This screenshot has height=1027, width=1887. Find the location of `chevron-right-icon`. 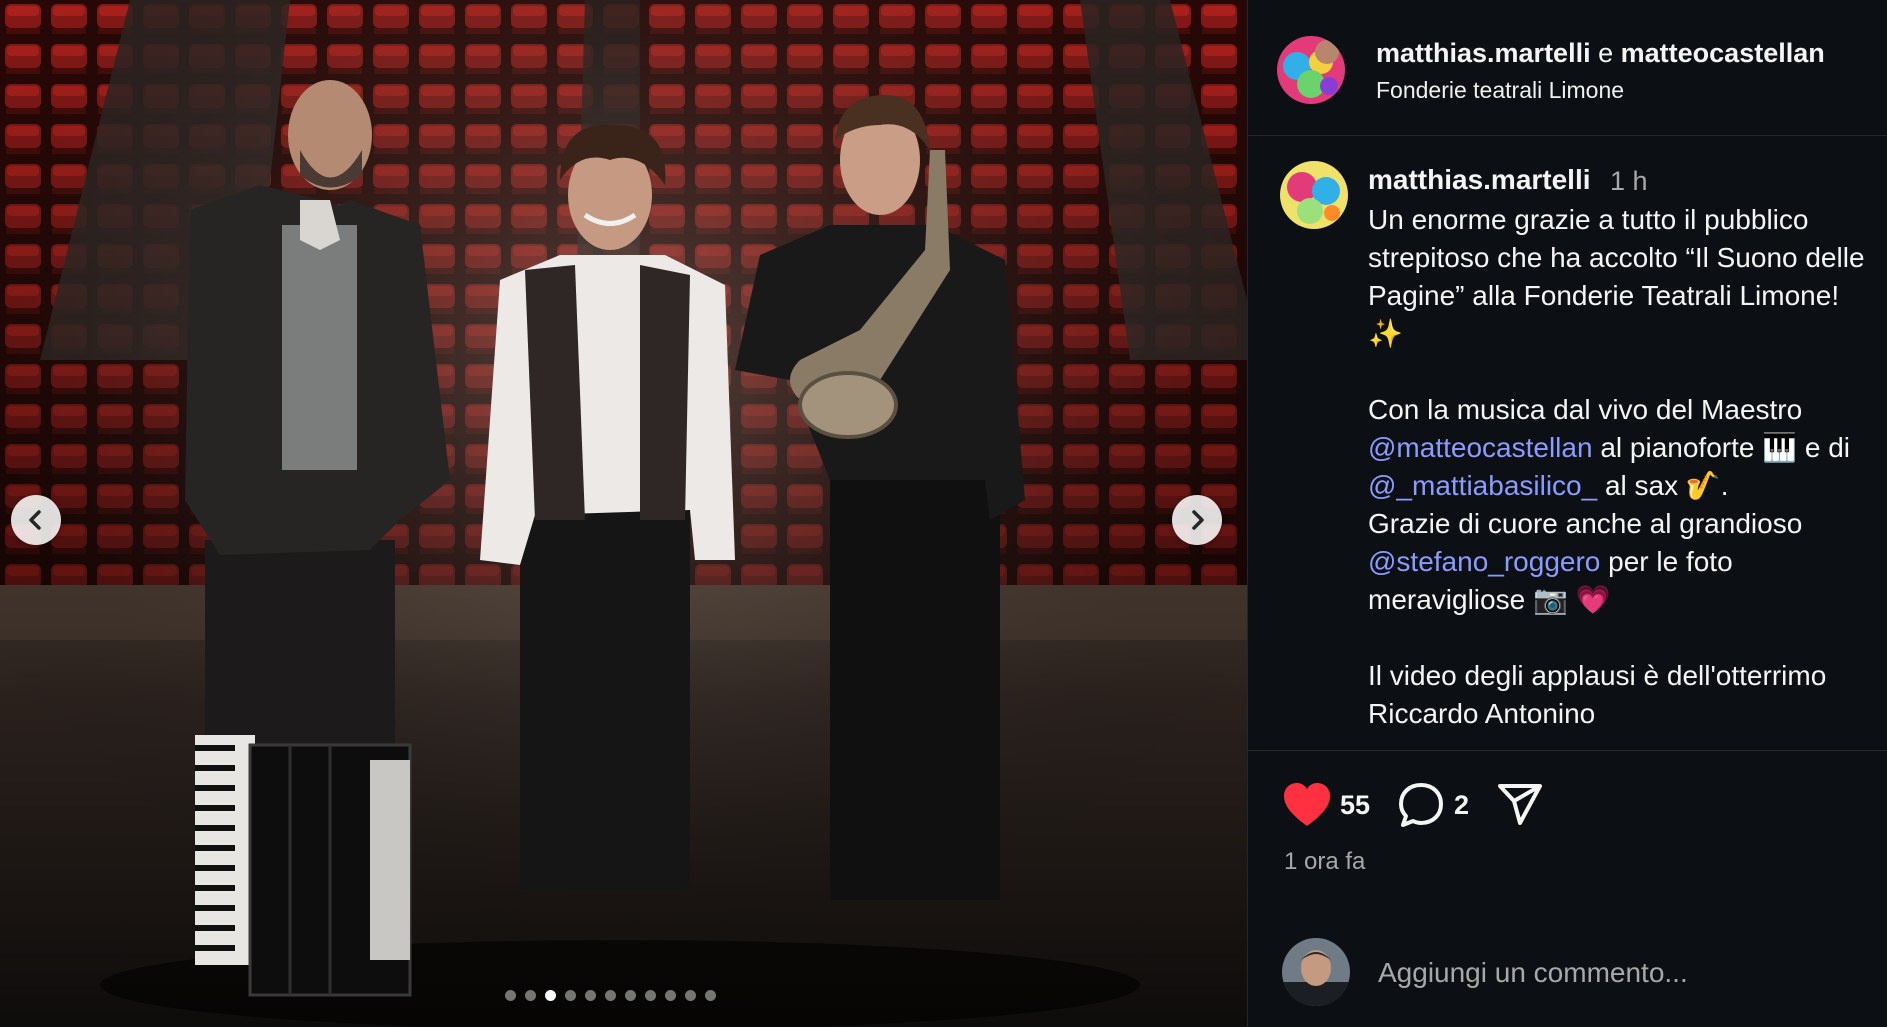

chevron-right-icon is located at coordinates (1198, 520).